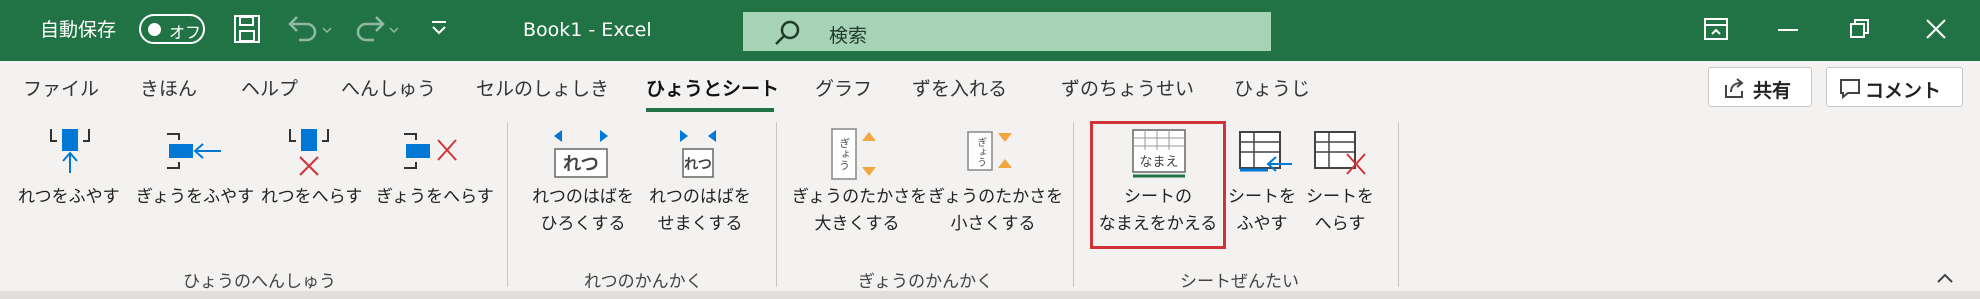 The width and height of the screenshot is (1980, 299). I want to click on delete-column-icon, so click(309, 152).